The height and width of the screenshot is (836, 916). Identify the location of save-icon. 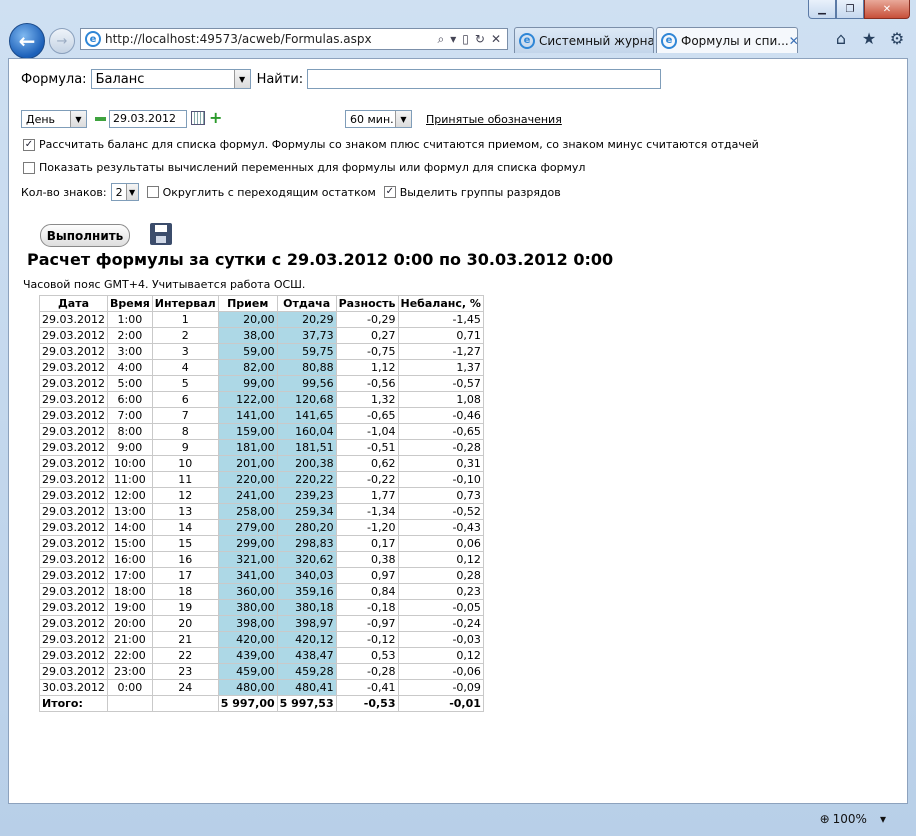
(161, 234).